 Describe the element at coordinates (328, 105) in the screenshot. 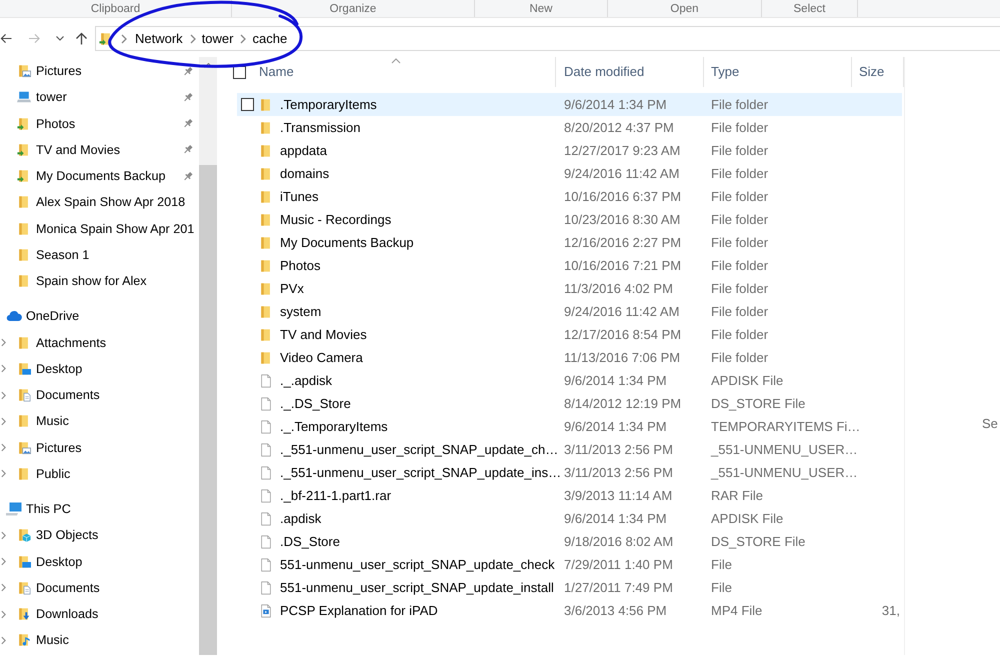

I see `file-name: .TemporaryItems` at that location.